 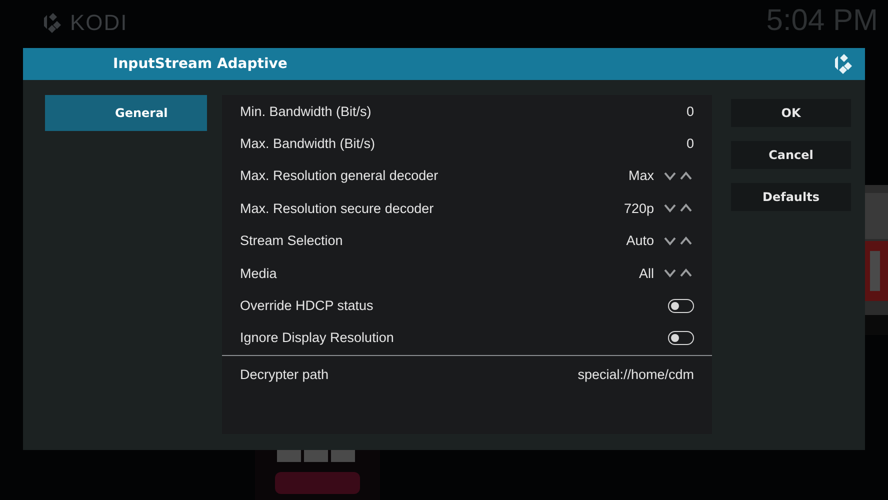 I want to click on dialog-button: Defaults, so click(x=791, y=197).